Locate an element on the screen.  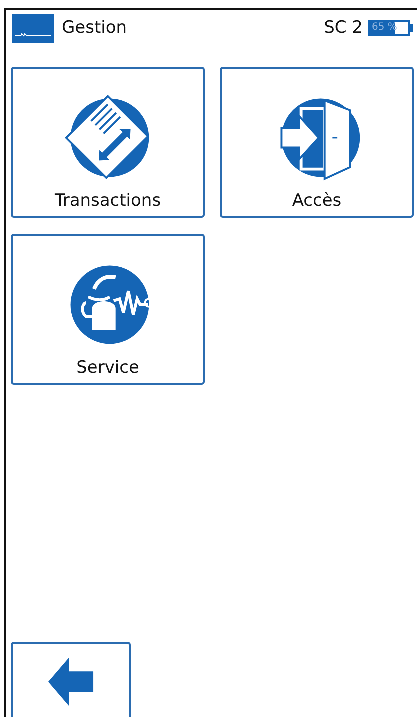
station-label: SC 2 is located at coordinates (343, 28).